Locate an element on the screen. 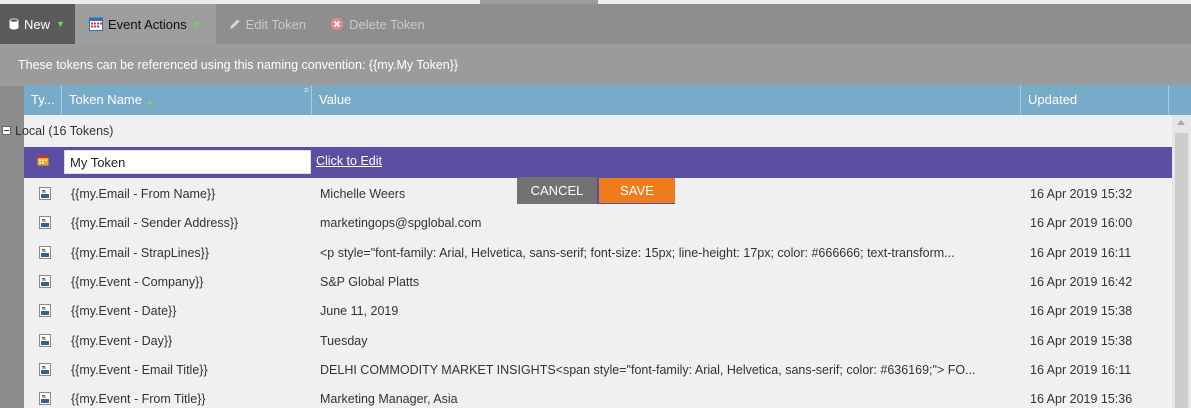 This screenshot has width=1191, height=408. scroll-up-icon is located at coordinates (1181, 122).